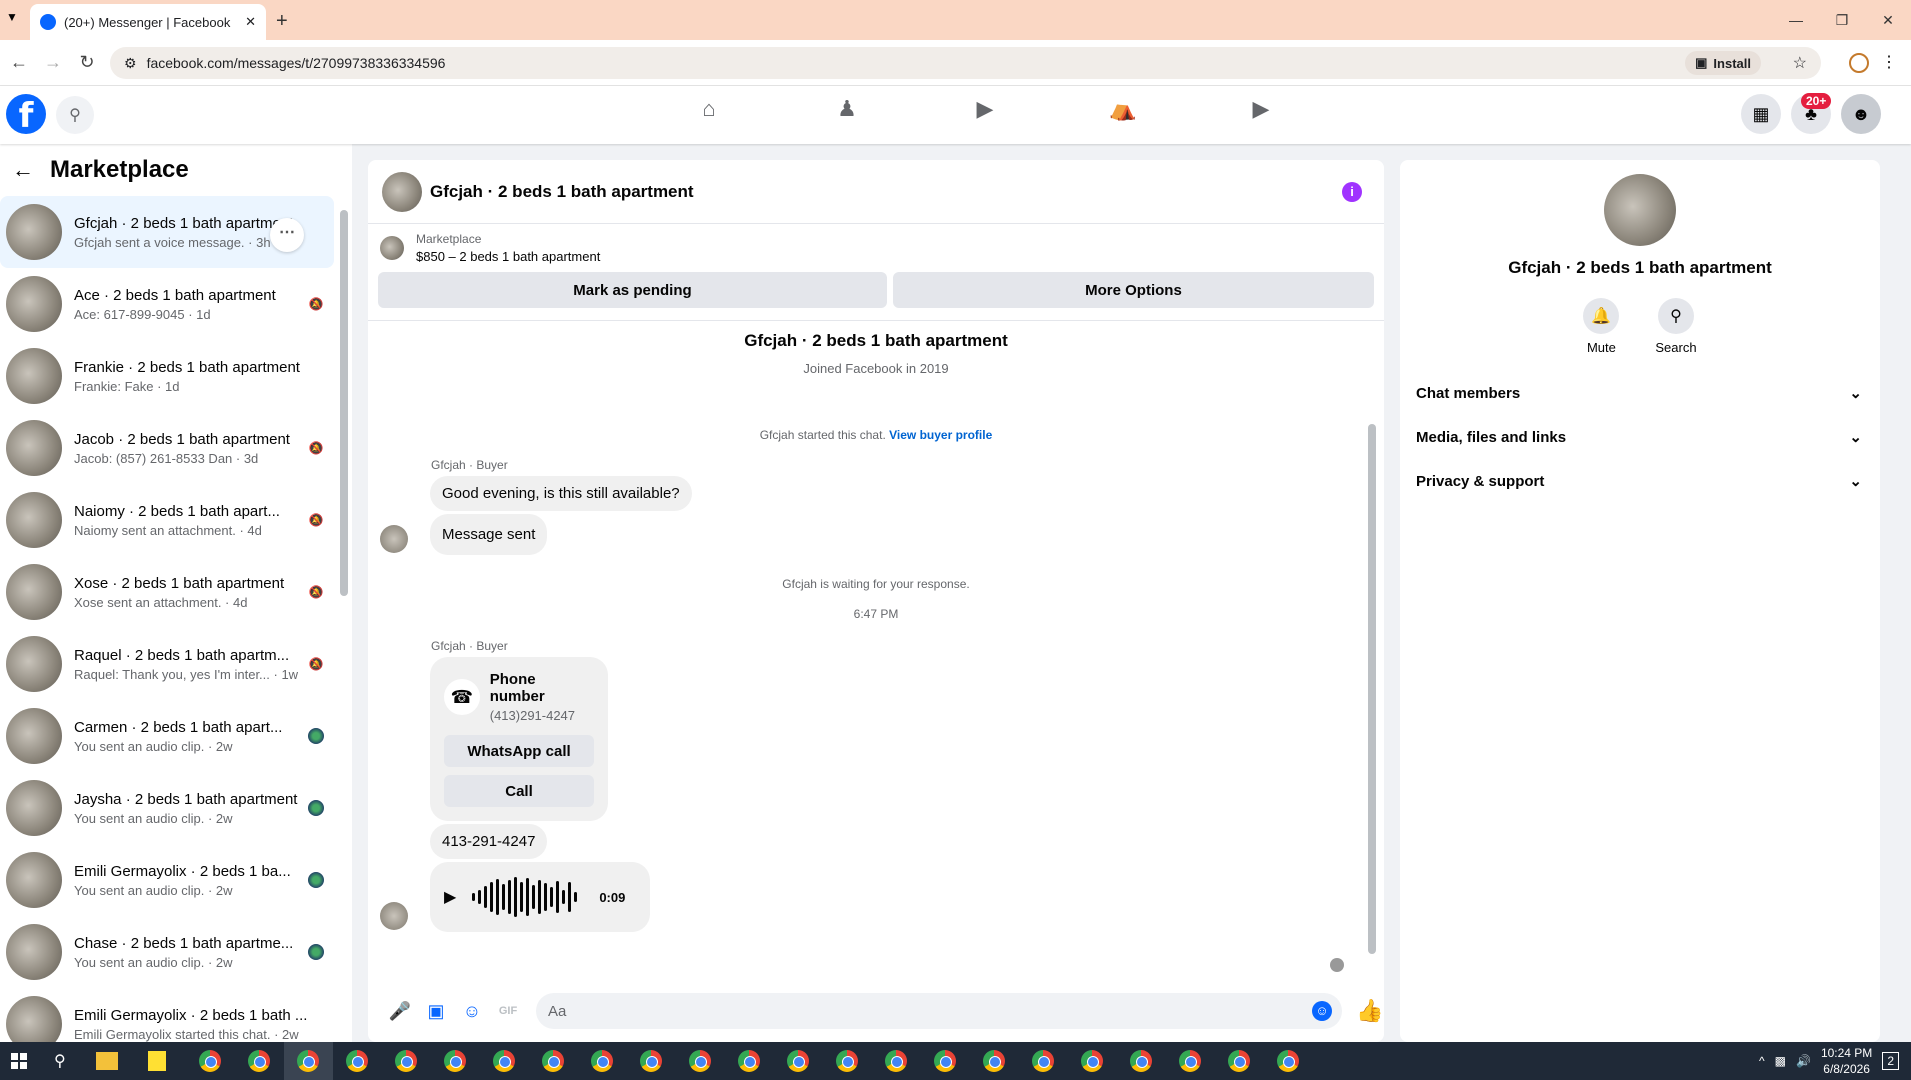  Describe the element at coordinates (12, 17) in the screenshot. I see `tab-list-icon: ▼` at that location.